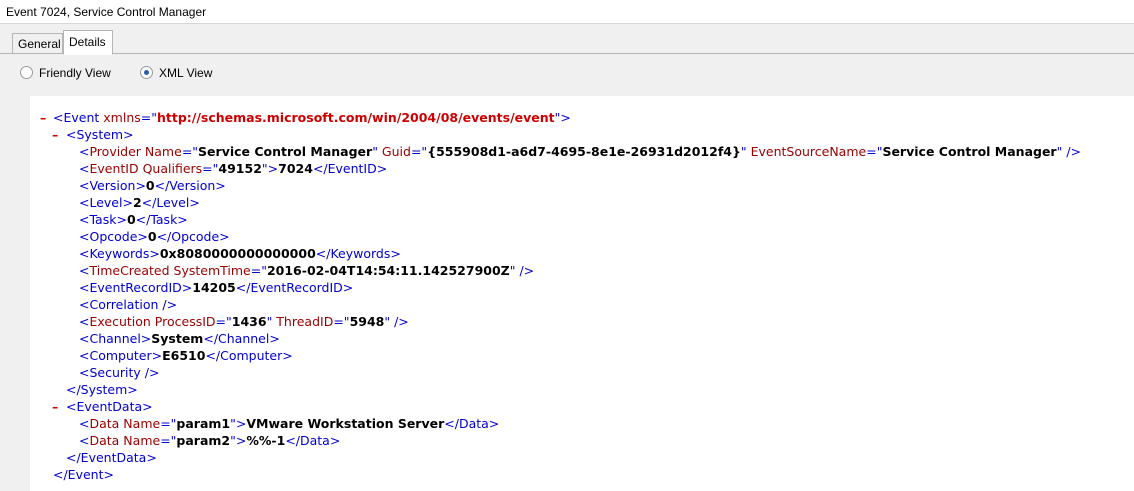 This screenshot has width=1134, height=491. What do you see at coordinates (75, 73) in the screenshot?
I see `friendly-view-label: Friendly View` at bounding box center [75, 73].